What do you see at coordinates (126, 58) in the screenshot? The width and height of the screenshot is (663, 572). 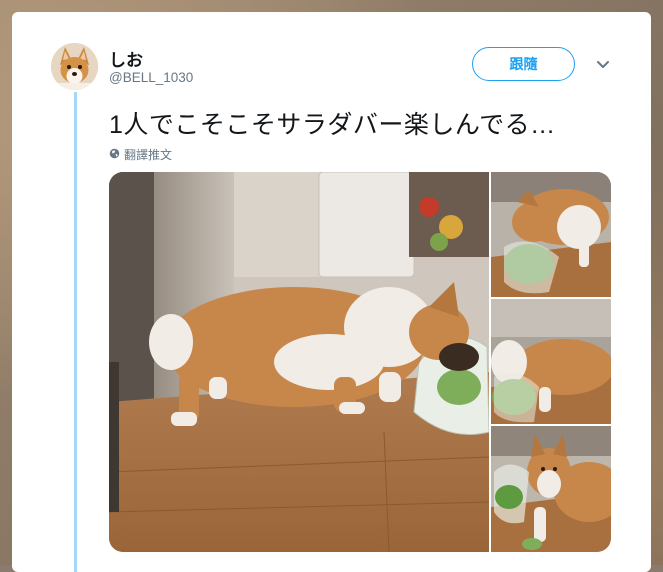 I see `author-name: しお` at bounding box center [126, 58].